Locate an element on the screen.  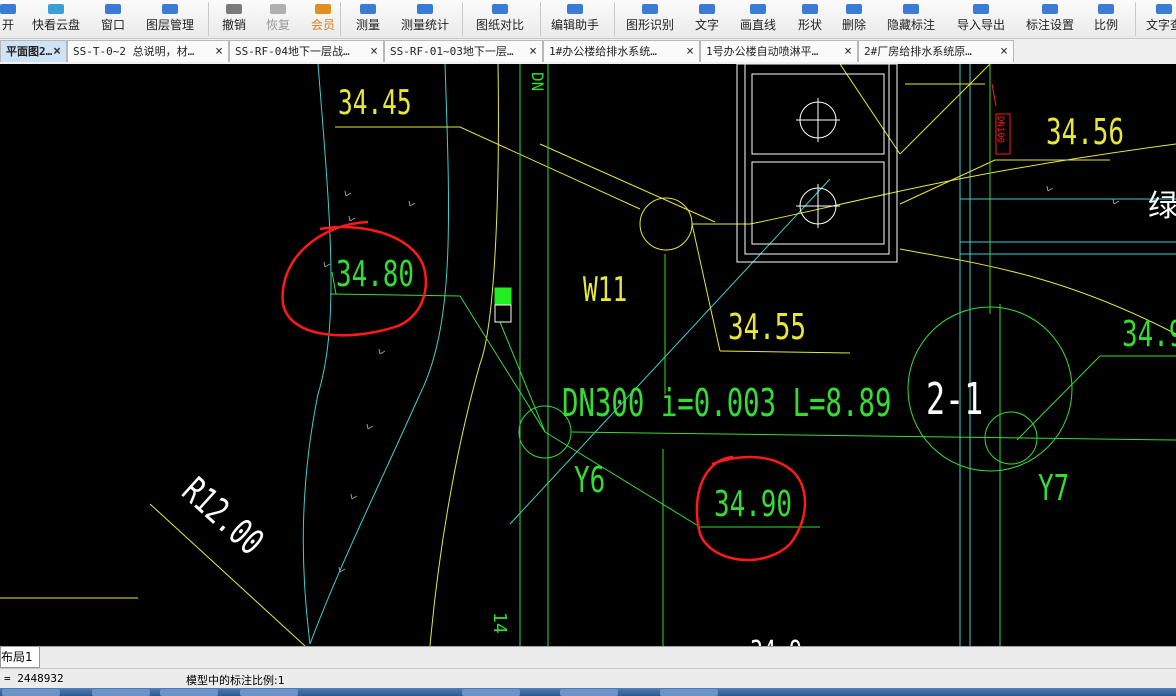
layout-tab-bar: 布局1 is located at coordinates (588, 657).